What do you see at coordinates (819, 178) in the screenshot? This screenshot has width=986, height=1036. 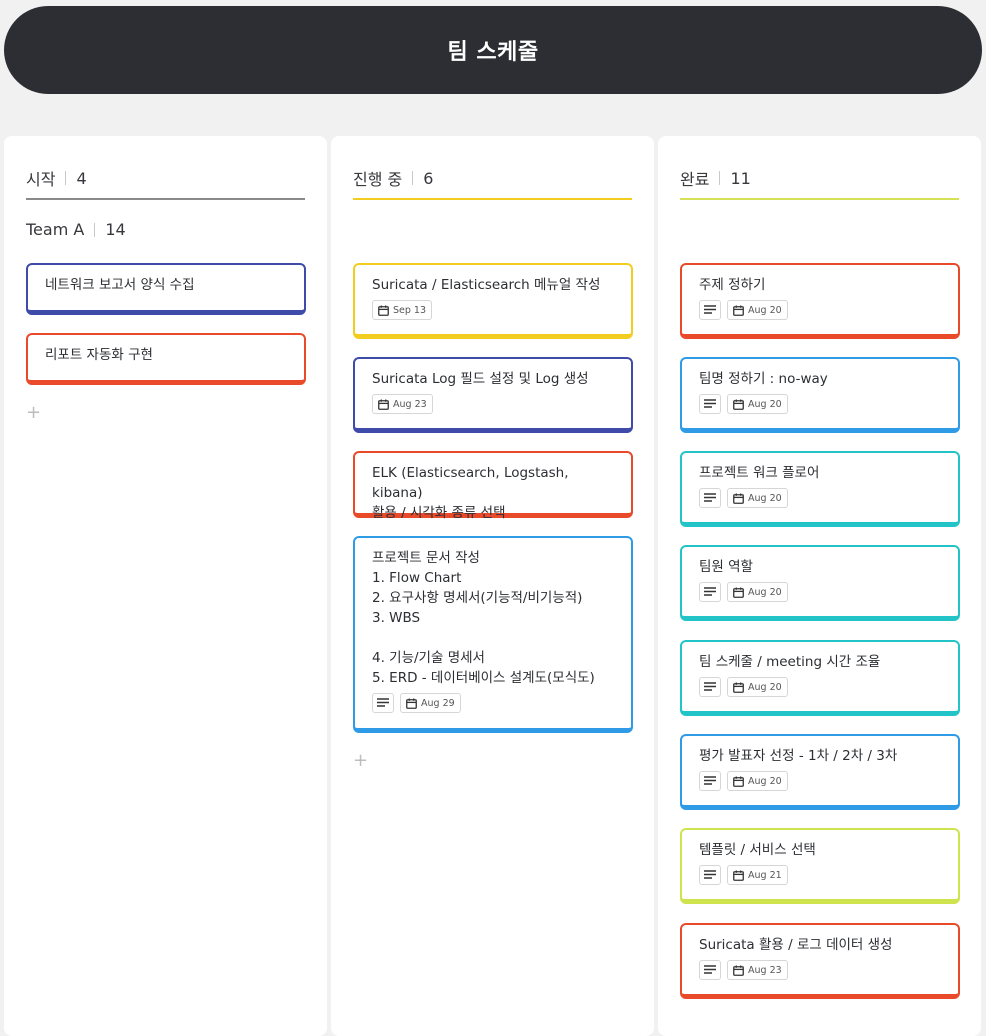 I see `column-header: 완료 11` at bounding box center [819, 178].